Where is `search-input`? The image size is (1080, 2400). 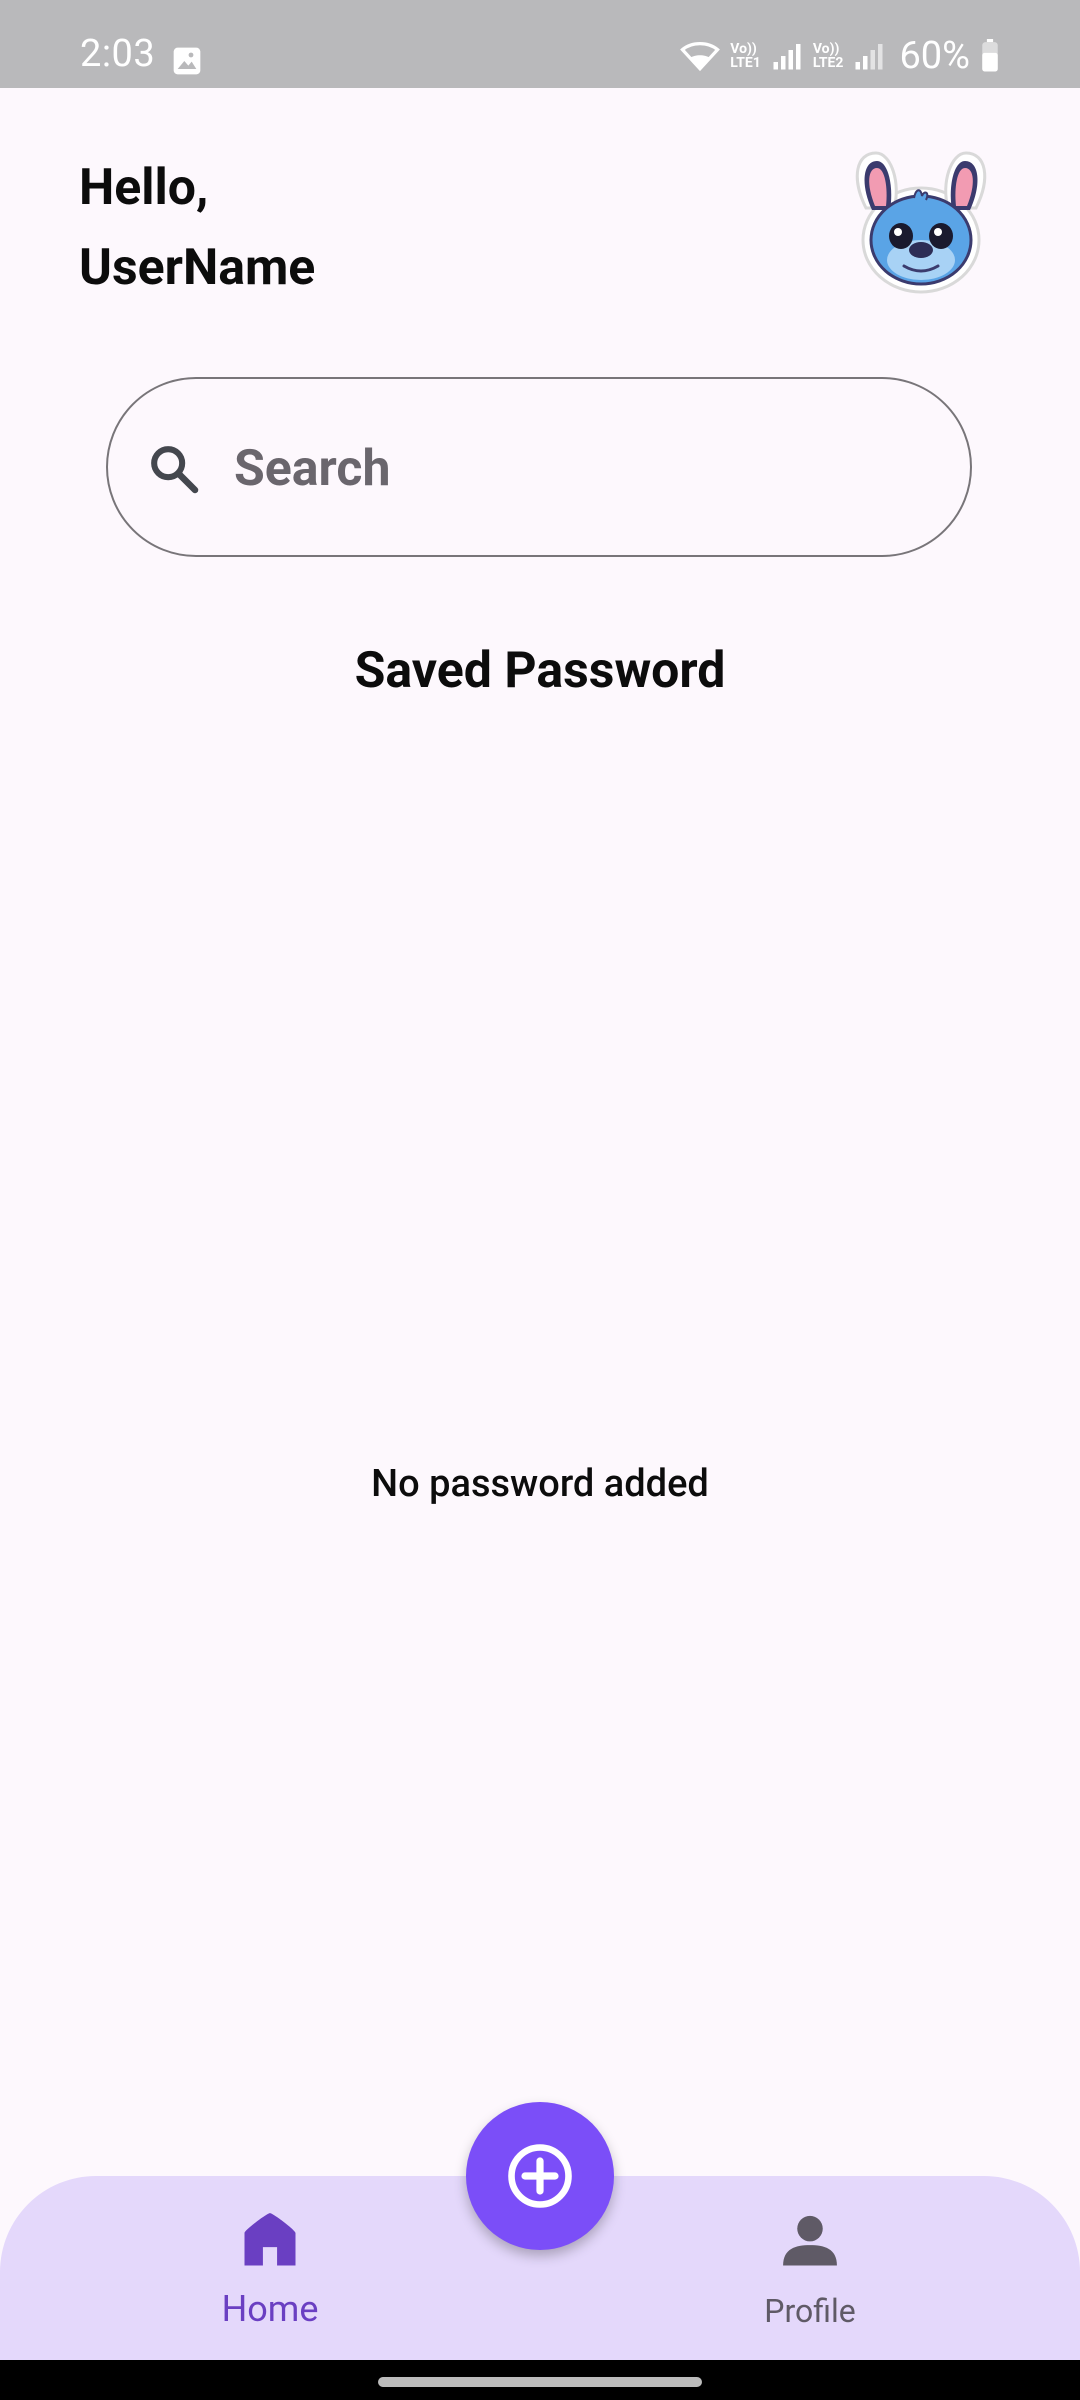 search-input is located at coordinates (574, 469).